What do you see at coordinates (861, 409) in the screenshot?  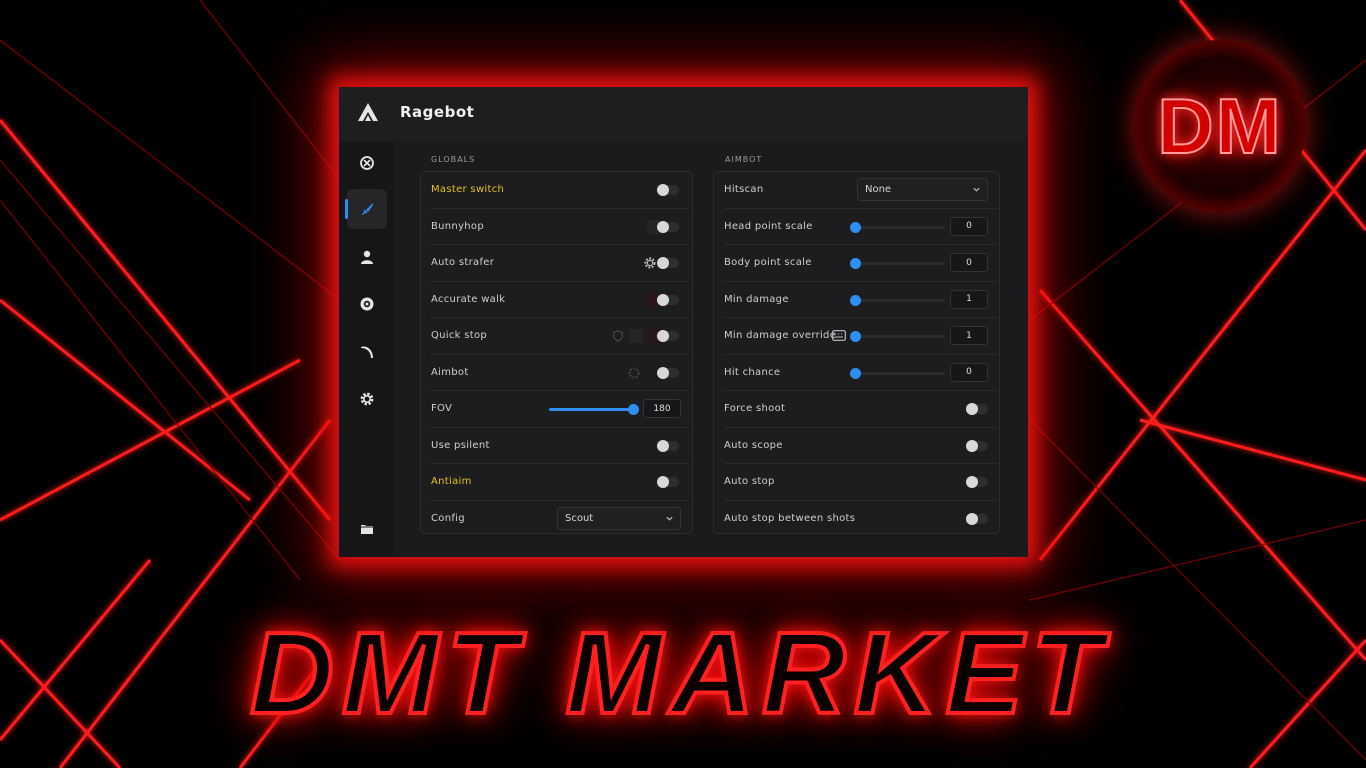 I see `row-force-shoot: Force shoot` at bounding box center [861, 409].